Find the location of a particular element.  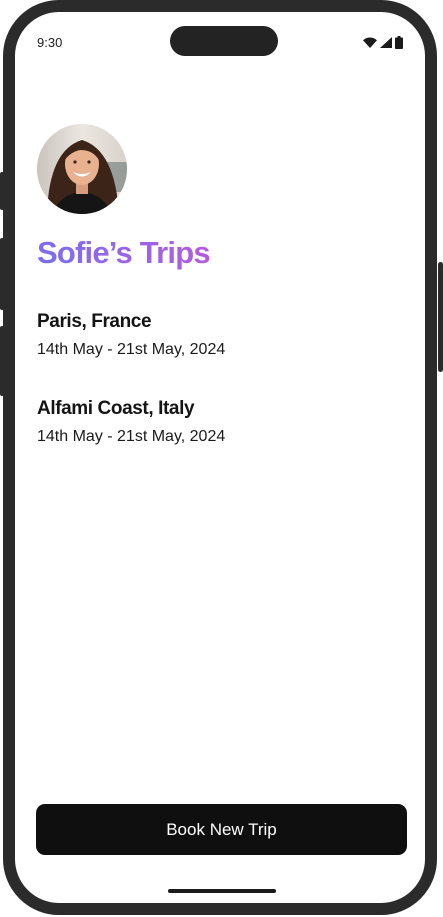

power-button is located at coordinates (440, 317).